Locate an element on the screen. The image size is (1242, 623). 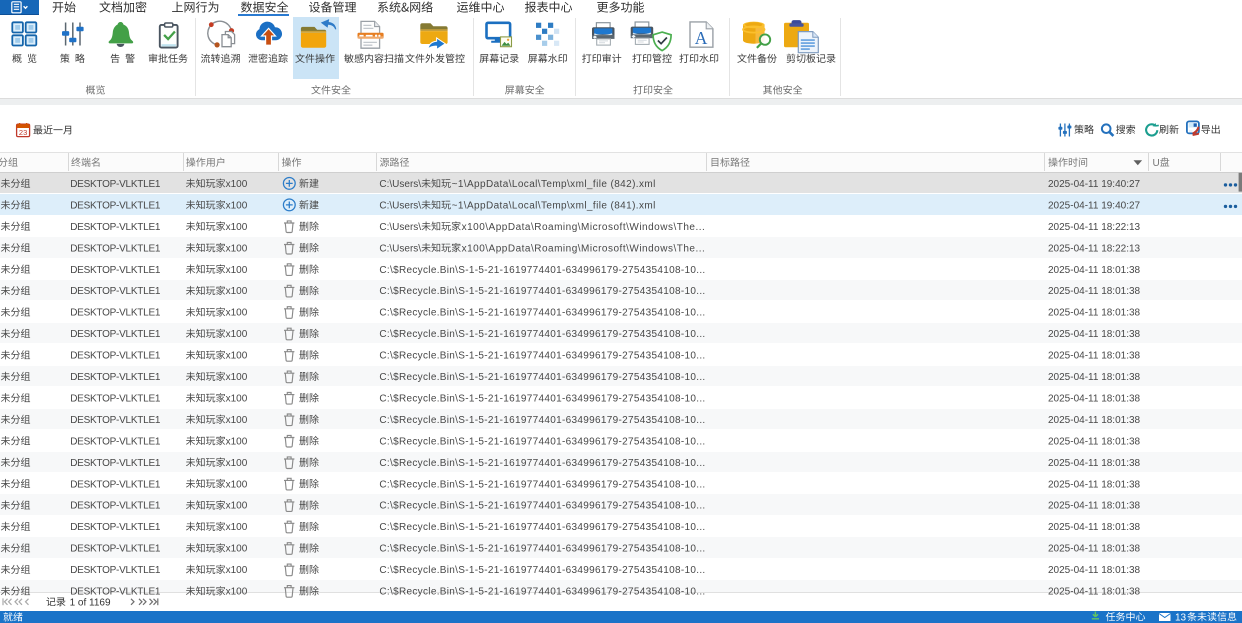
svg-text:~1\AppData\Local\Temp\xml_file: ~1\AppData\Local\Temp\xml_file (842).xml is located at coordinates (554, 184).